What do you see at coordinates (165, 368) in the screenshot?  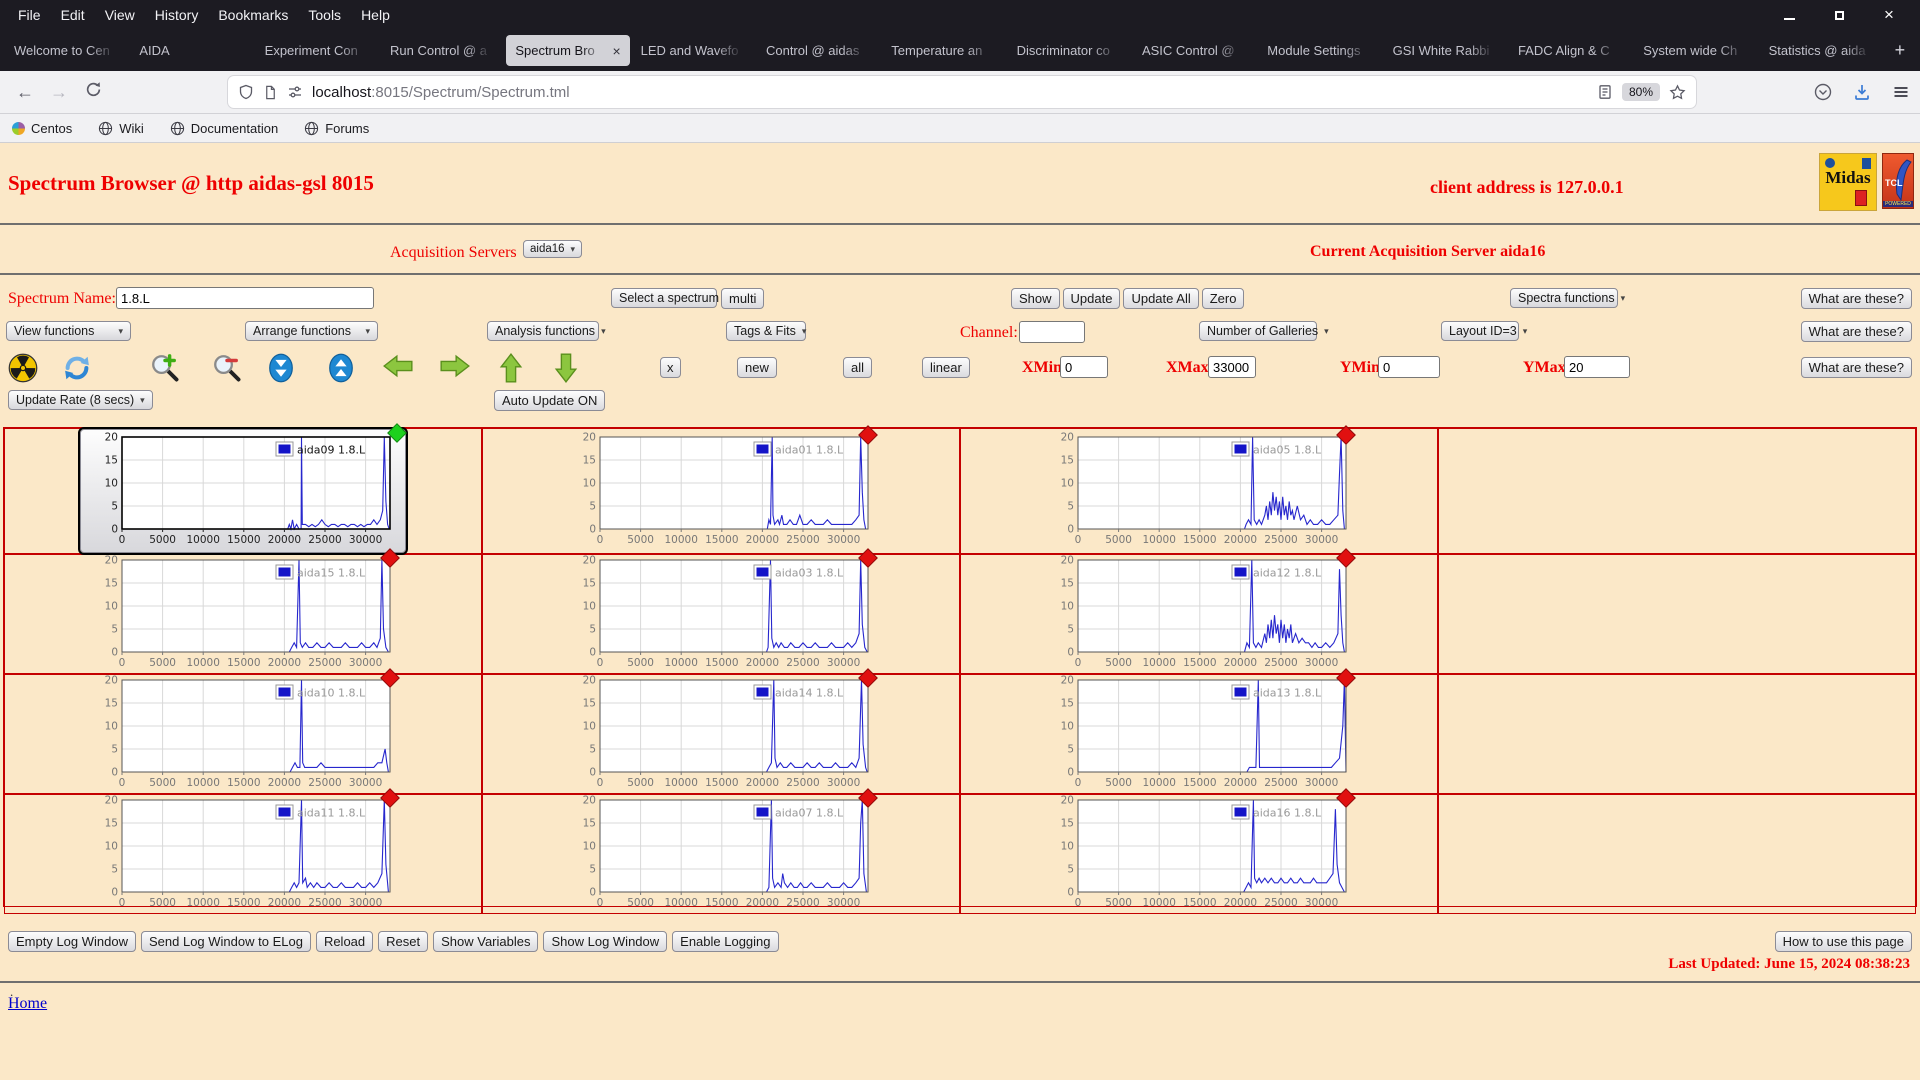 I see `zoom-in-icon` at bounding box center [165, 368].